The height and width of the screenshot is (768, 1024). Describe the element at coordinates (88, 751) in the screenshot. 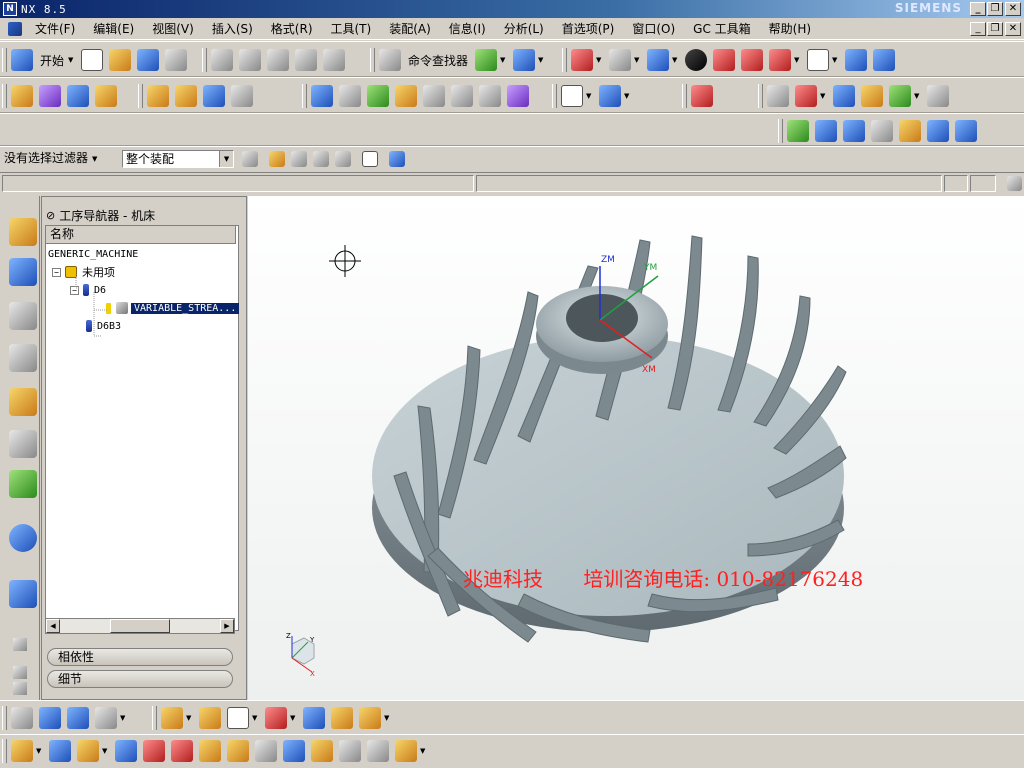

I see `new-parent-icon` at that location.